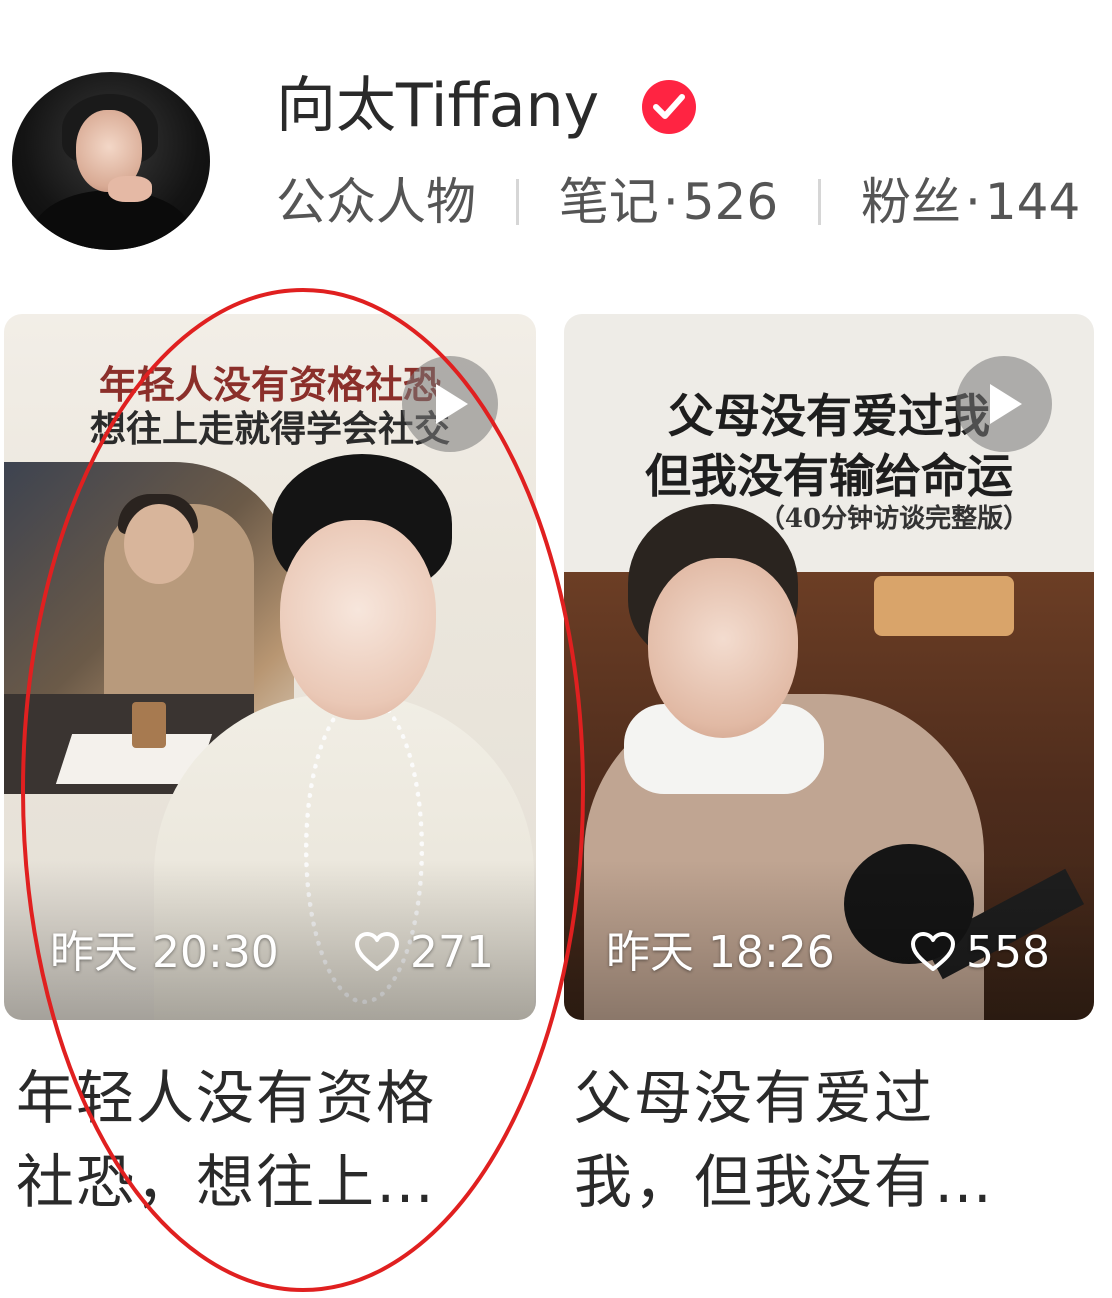 The image size is (1112, 1298). What do you see at coordinates (894, 519) in the screenshot?
I see `cover-subtitle: （40分钟访谈完整版）` at bounding box center [894, 519].